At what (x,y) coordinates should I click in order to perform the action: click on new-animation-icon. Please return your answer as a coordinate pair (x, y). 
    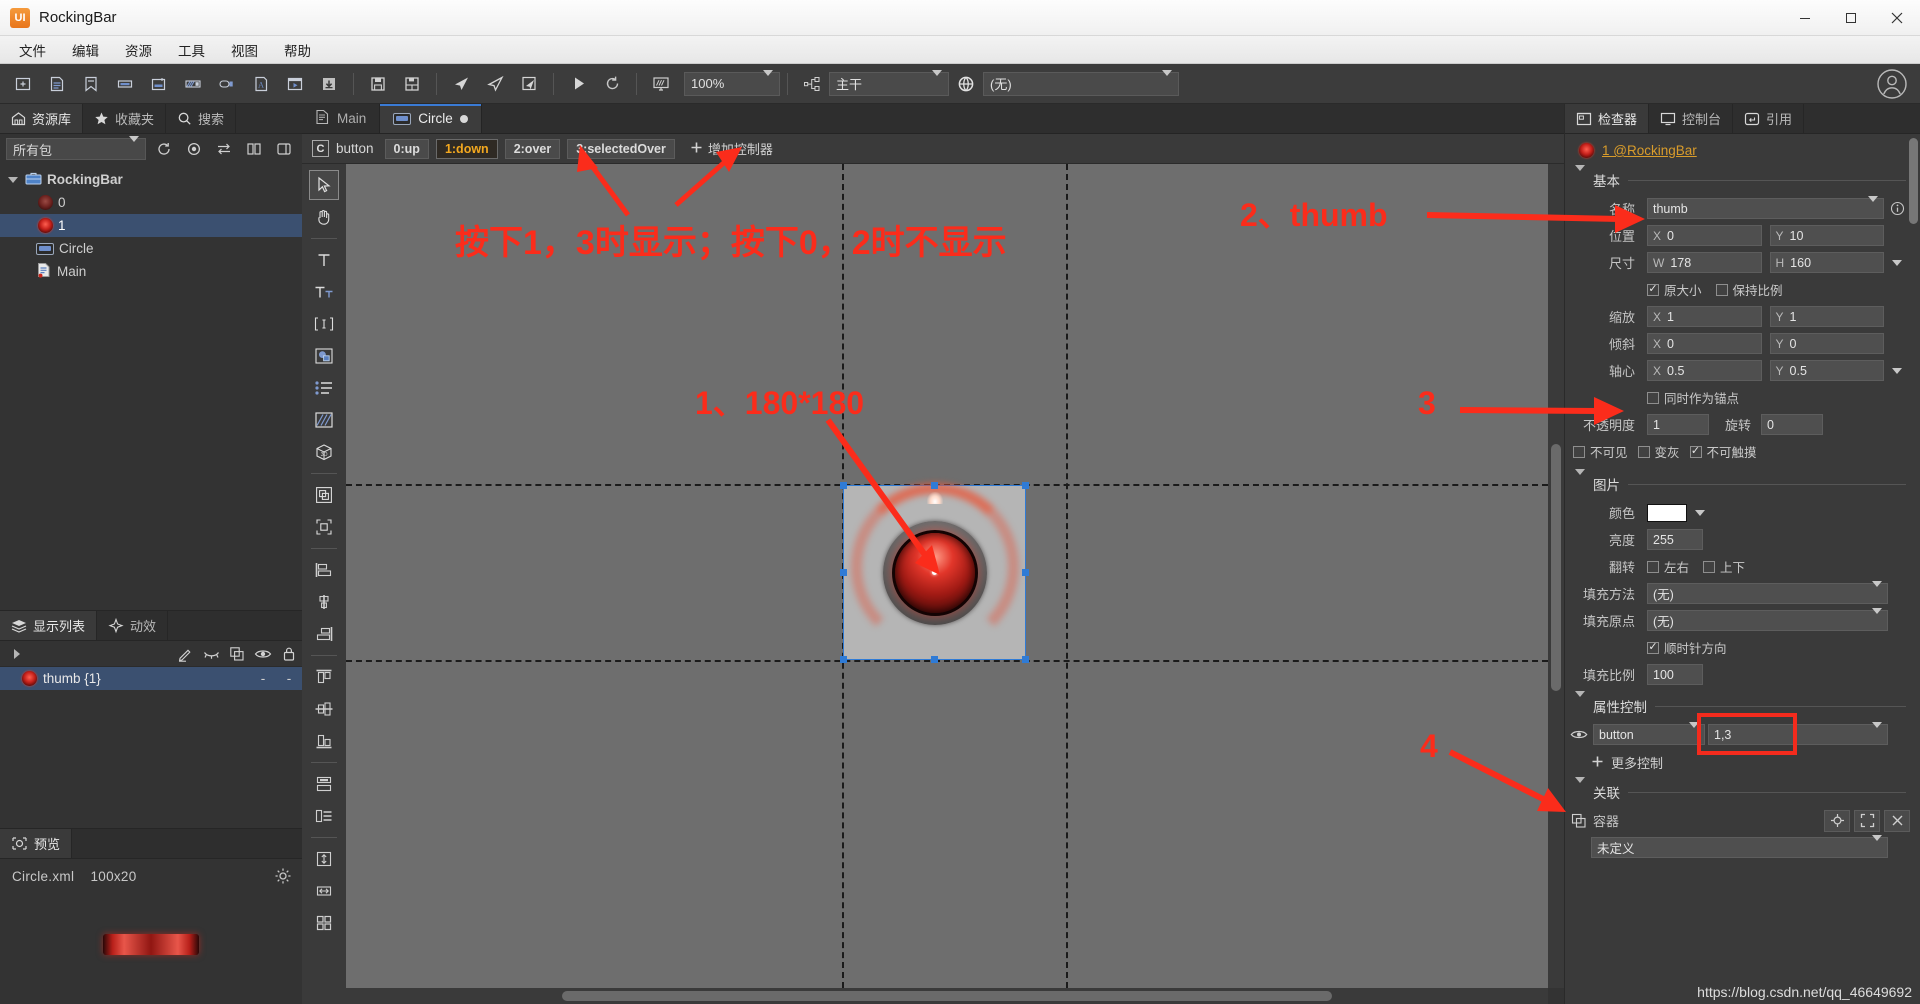
    Looking at the image, I should click on (193, 84).